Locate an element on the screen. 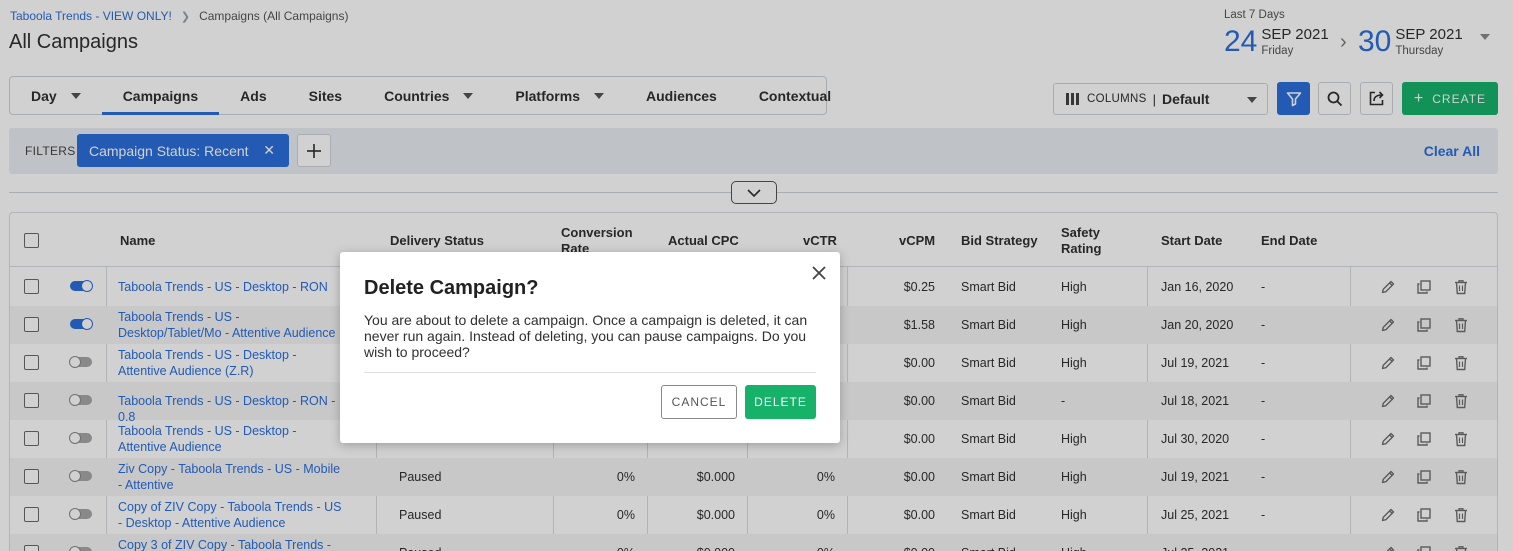  close-icon is located at coordinates (819, 273).